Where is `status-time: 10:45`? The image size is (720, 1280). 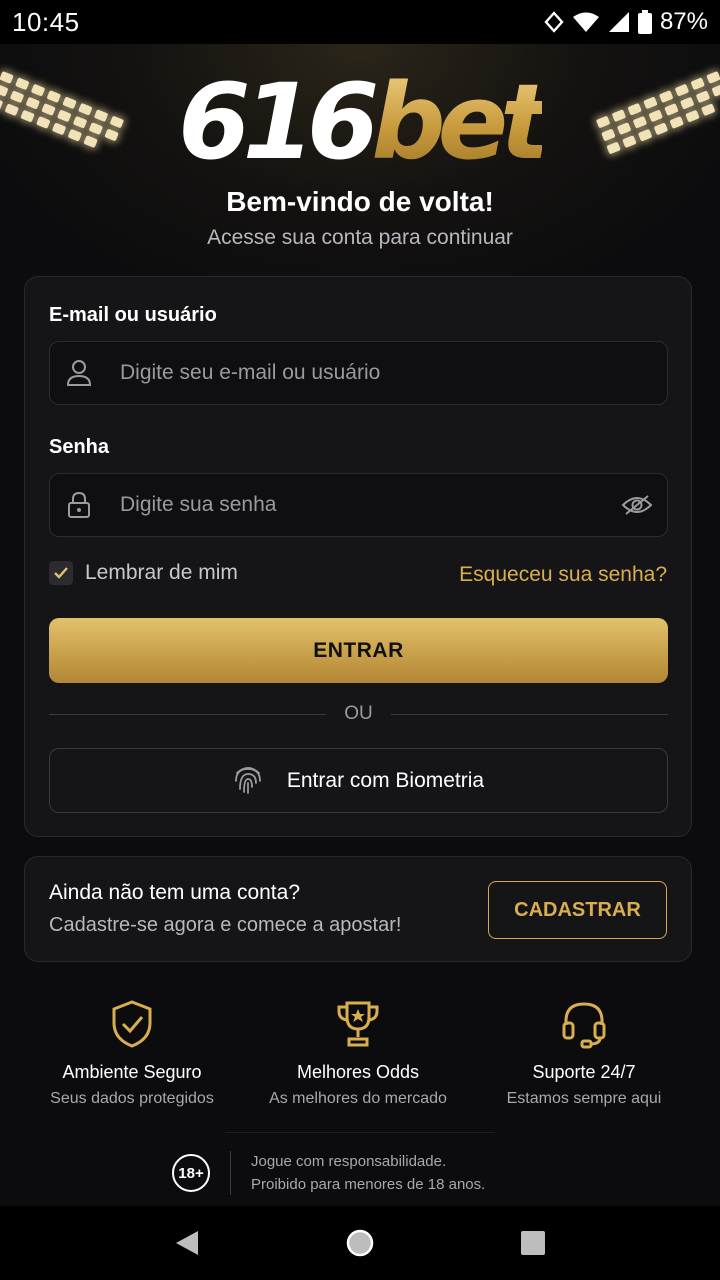
status-time: 10:45 is located at coordinates (46, 21).